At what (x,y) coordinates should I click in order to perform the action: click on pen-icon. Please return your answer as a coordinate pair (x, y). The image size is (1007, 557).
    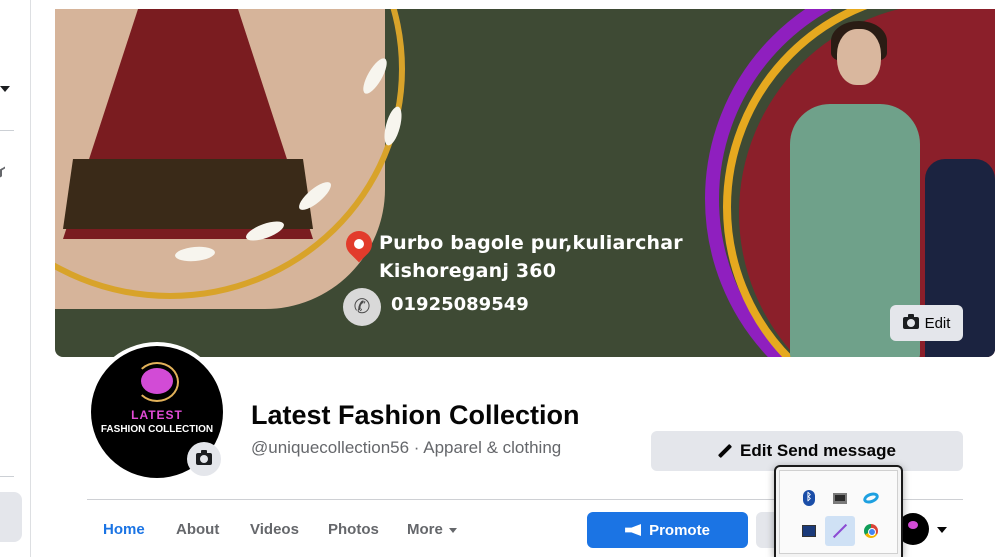
    Looking at the image, I should click on (840, 531).